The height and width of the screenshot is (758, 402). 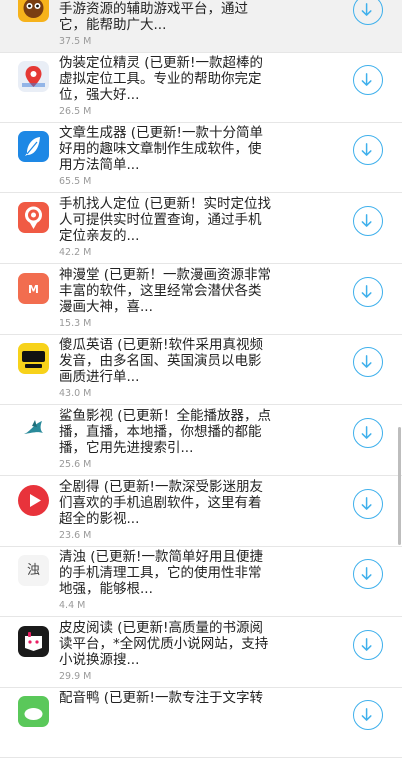 I want to click on app-size: 25.6 M, so click(x=75, y=464).